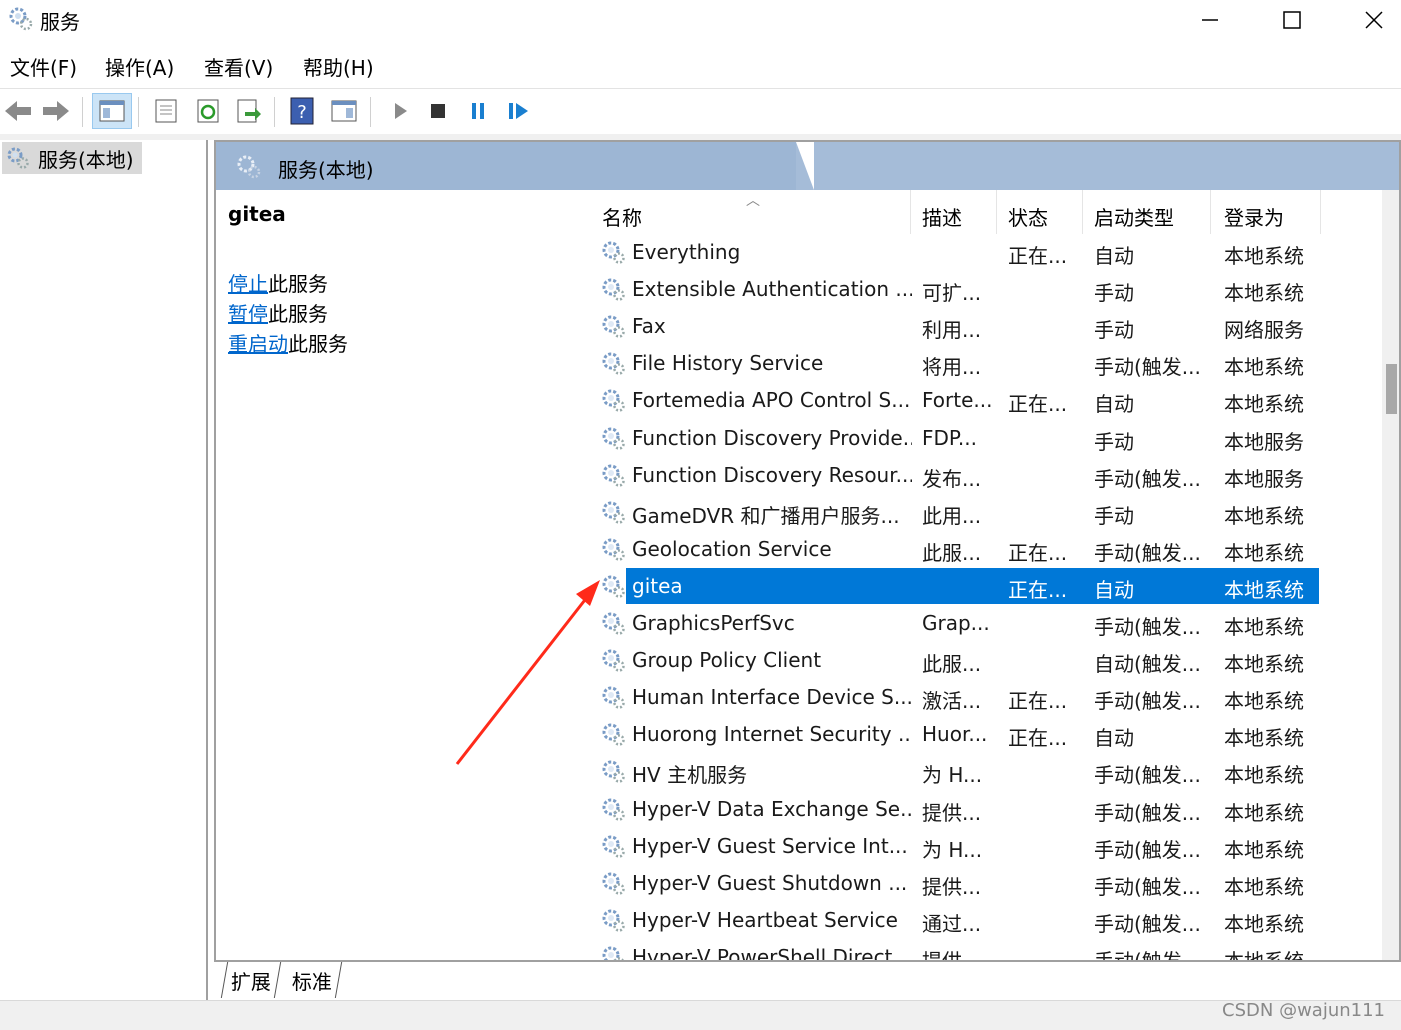  What do you see at coordinates (518, 111) in the screenshot?
I see `restart-service-button` at bounding box center [518, 111].